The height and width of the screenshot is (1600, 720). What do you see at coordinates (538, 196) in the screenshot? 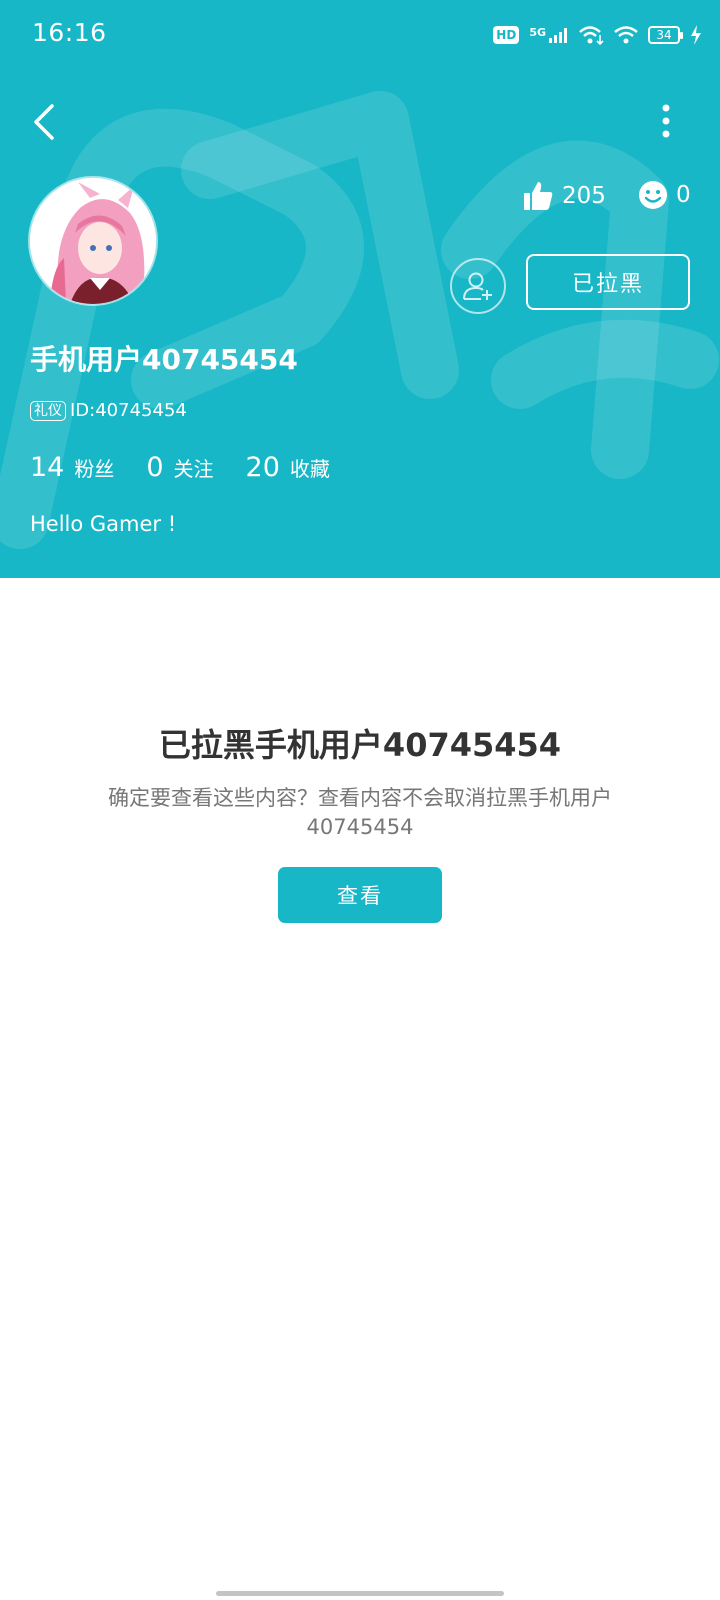
I see `thumbs-up-icon` at bounding box center [538, 196].